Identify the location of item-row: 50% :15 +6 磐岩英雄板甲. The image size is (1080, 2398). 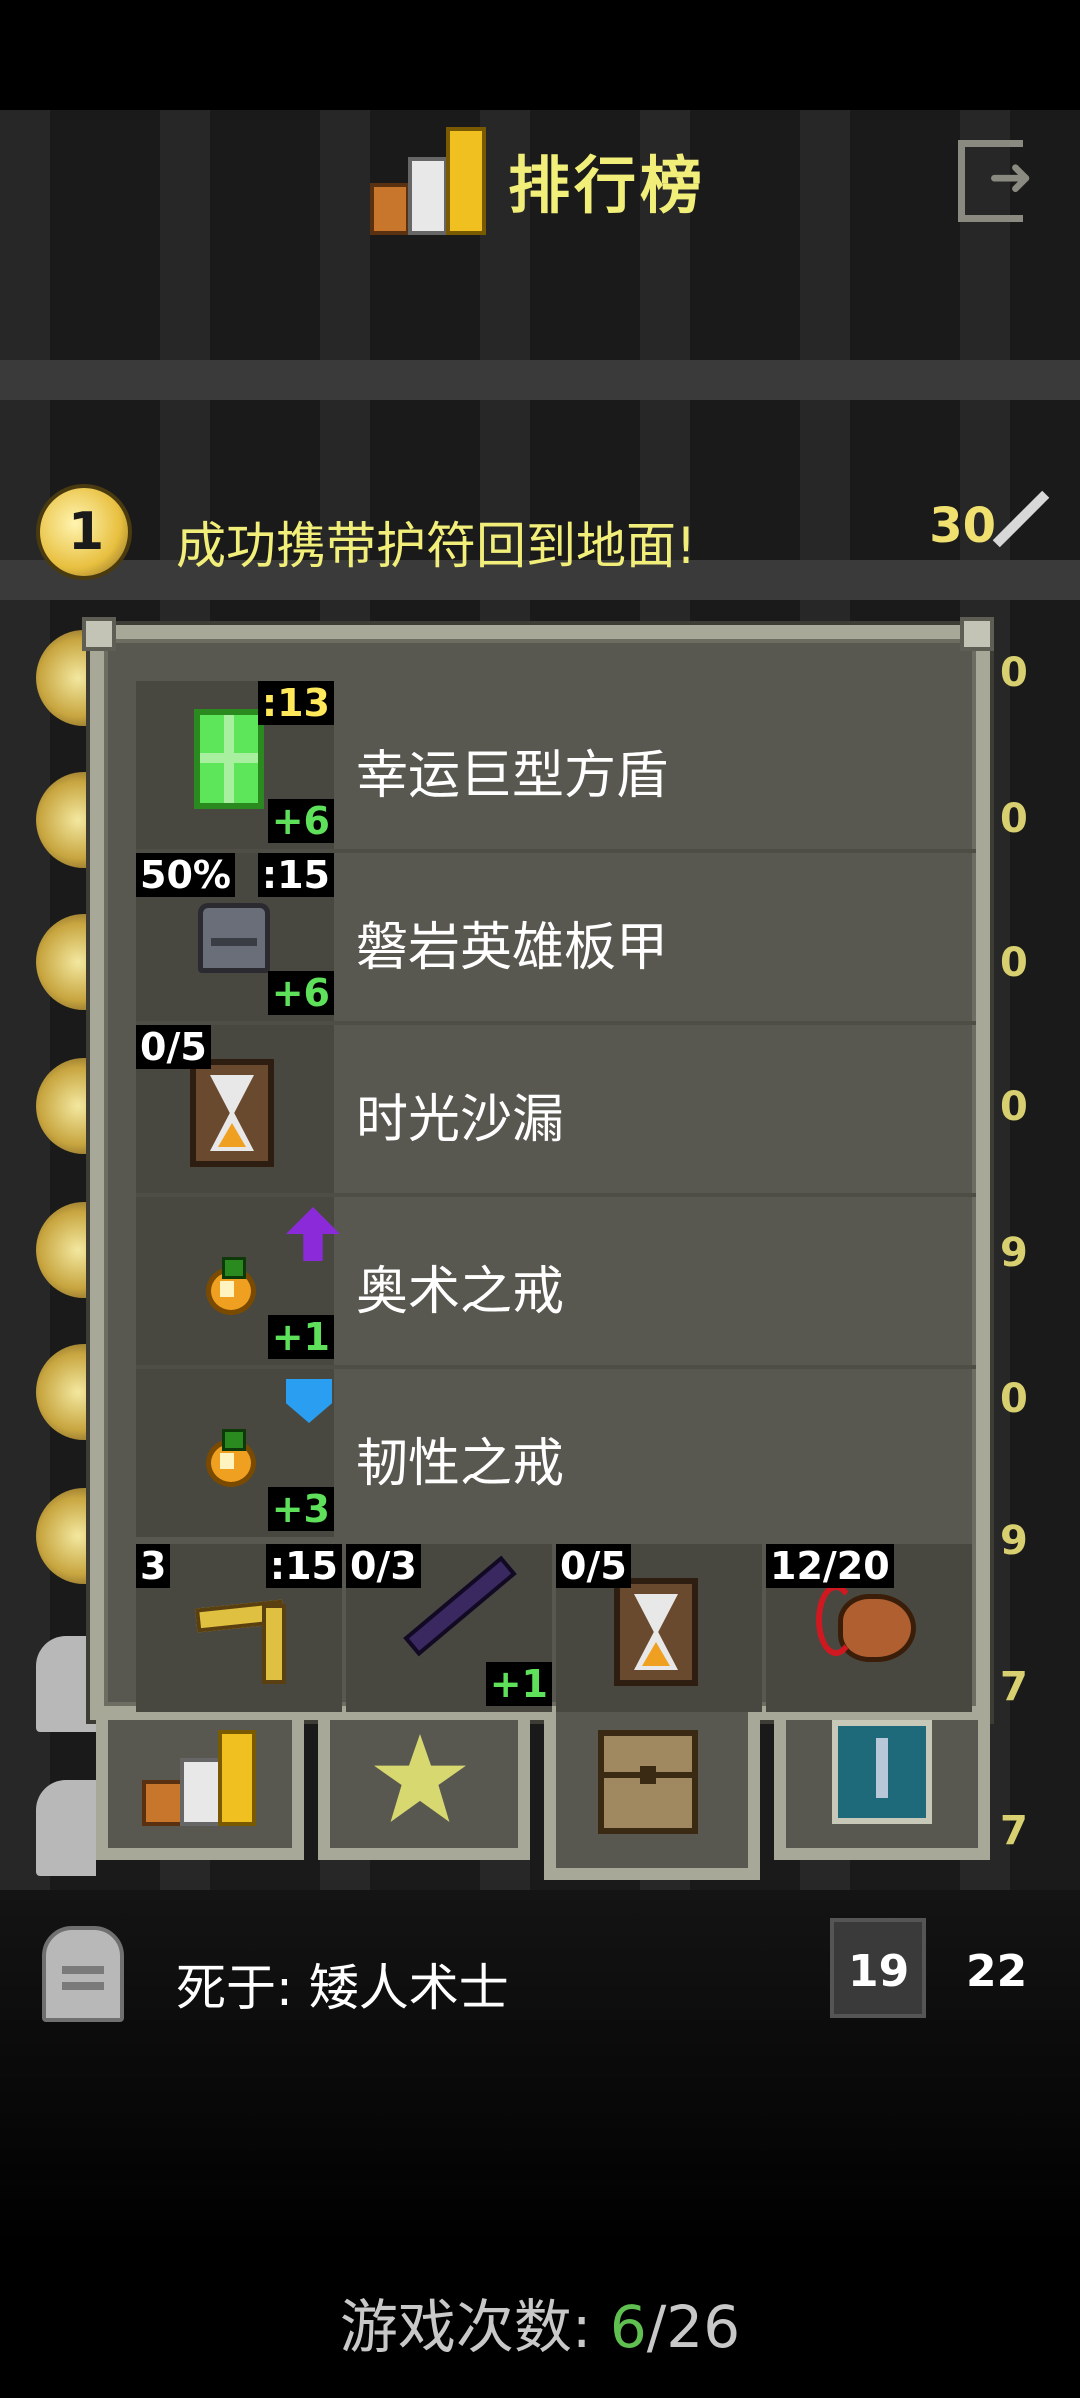
(556, 939).